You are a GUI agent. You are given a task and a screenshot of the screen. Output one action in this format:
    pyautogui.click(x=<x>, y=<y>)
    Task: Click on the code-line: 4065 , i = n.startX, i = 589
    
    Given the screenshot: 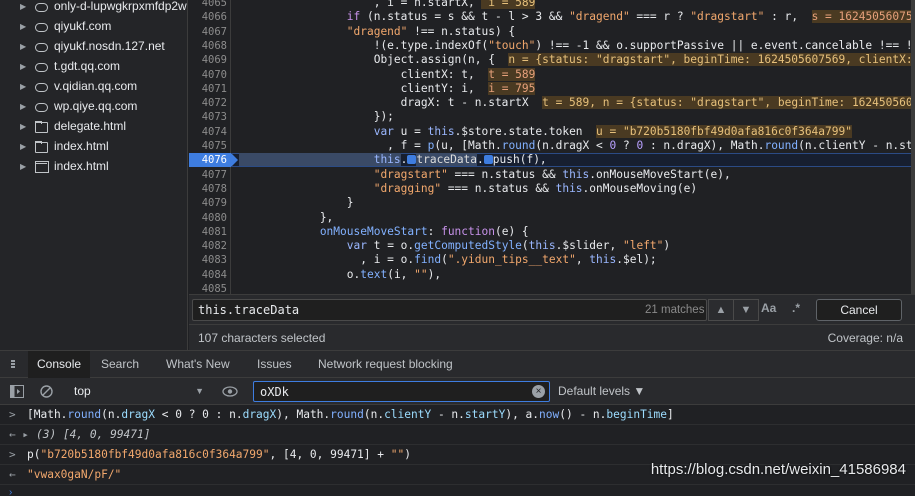 What is the action you would take?
    pyautogui.click(x=552, y=5)
    